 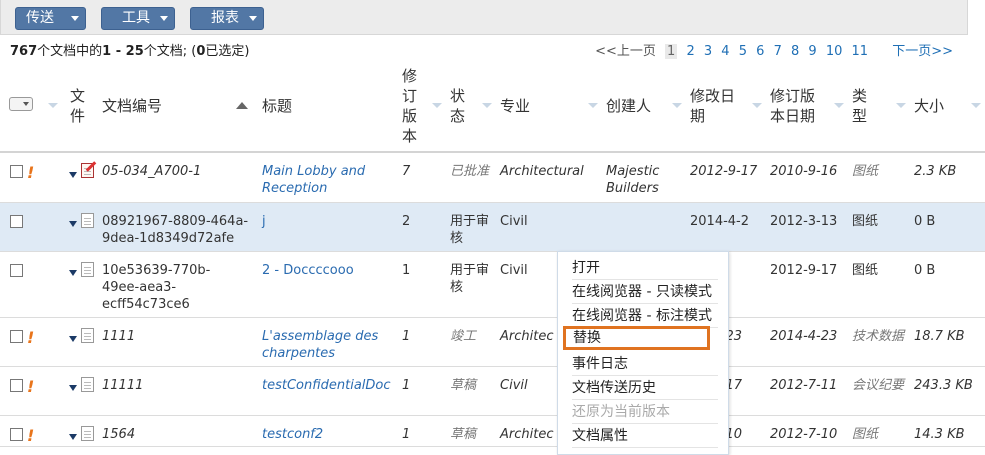 What do you see at coordinates (178, 227) in the screenshot?
I see `docnum-cell: 08921967-8809-464a-9dea-1d8349d72afe` at bounding box center [178, 227].